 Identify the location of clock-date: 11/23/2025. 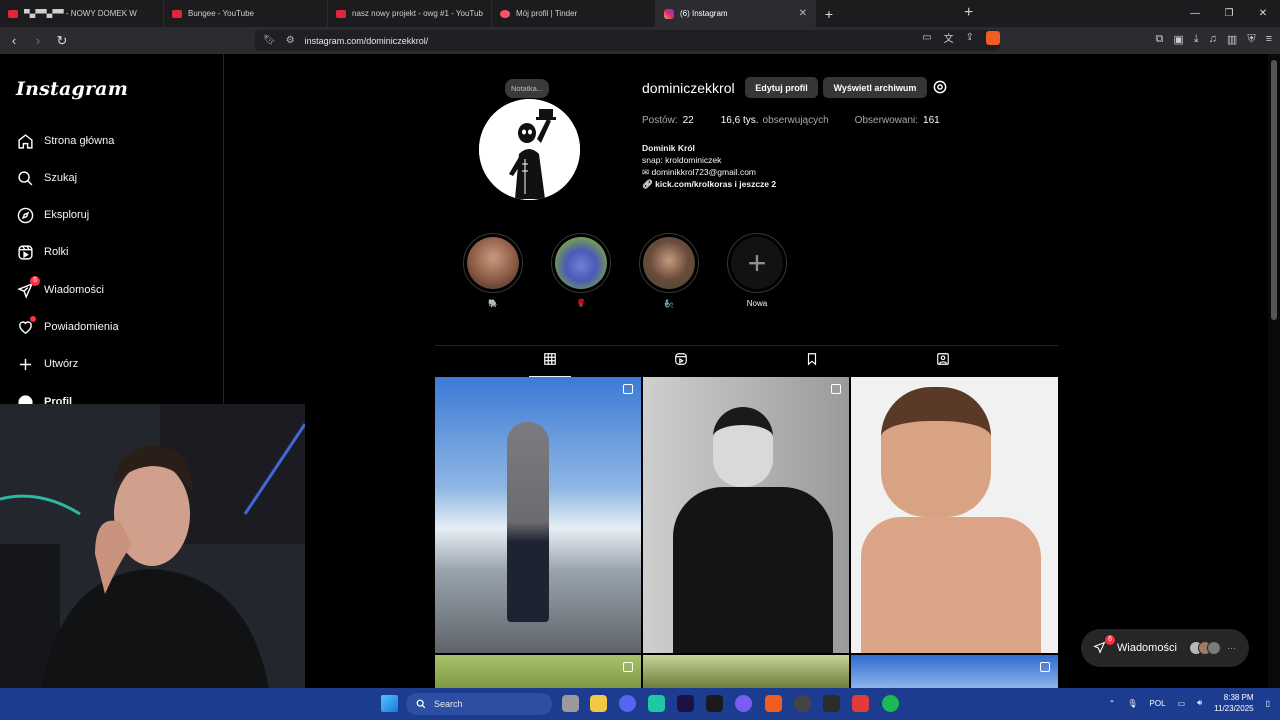
(1234, 708).